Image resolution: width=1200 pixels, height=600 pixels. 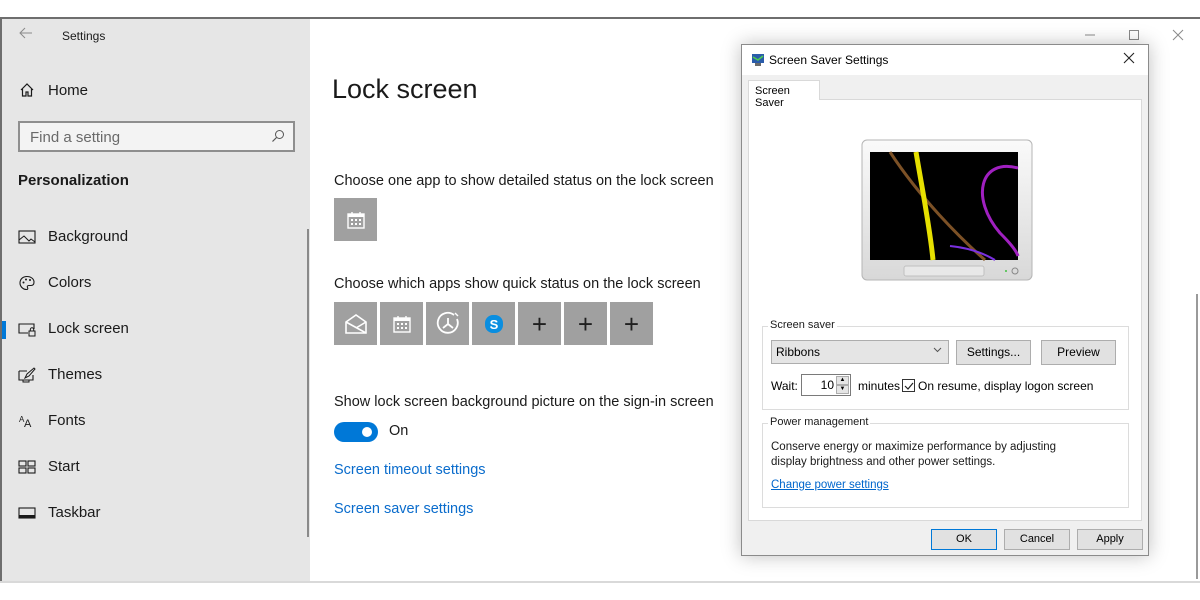 What do you see at coordinates (74, 512) in the screenshot?
I see `sidebar-item-label: Taskbar` at bounding box center [74, 512].